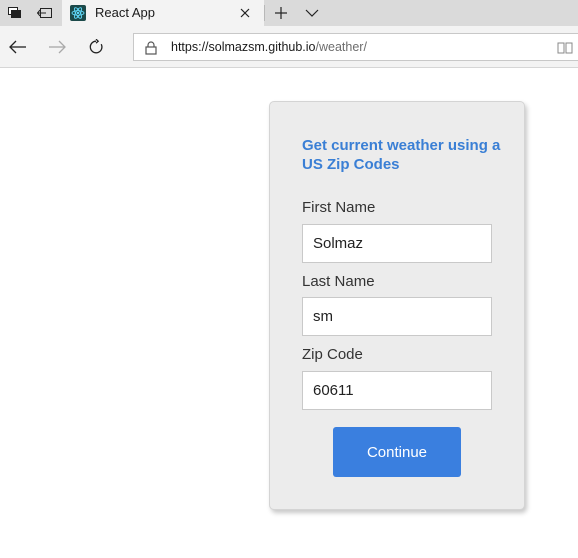 Image resolution: width=578 pixels, height=558 pixels. I want to click on tab-divider, so click(264, 13).